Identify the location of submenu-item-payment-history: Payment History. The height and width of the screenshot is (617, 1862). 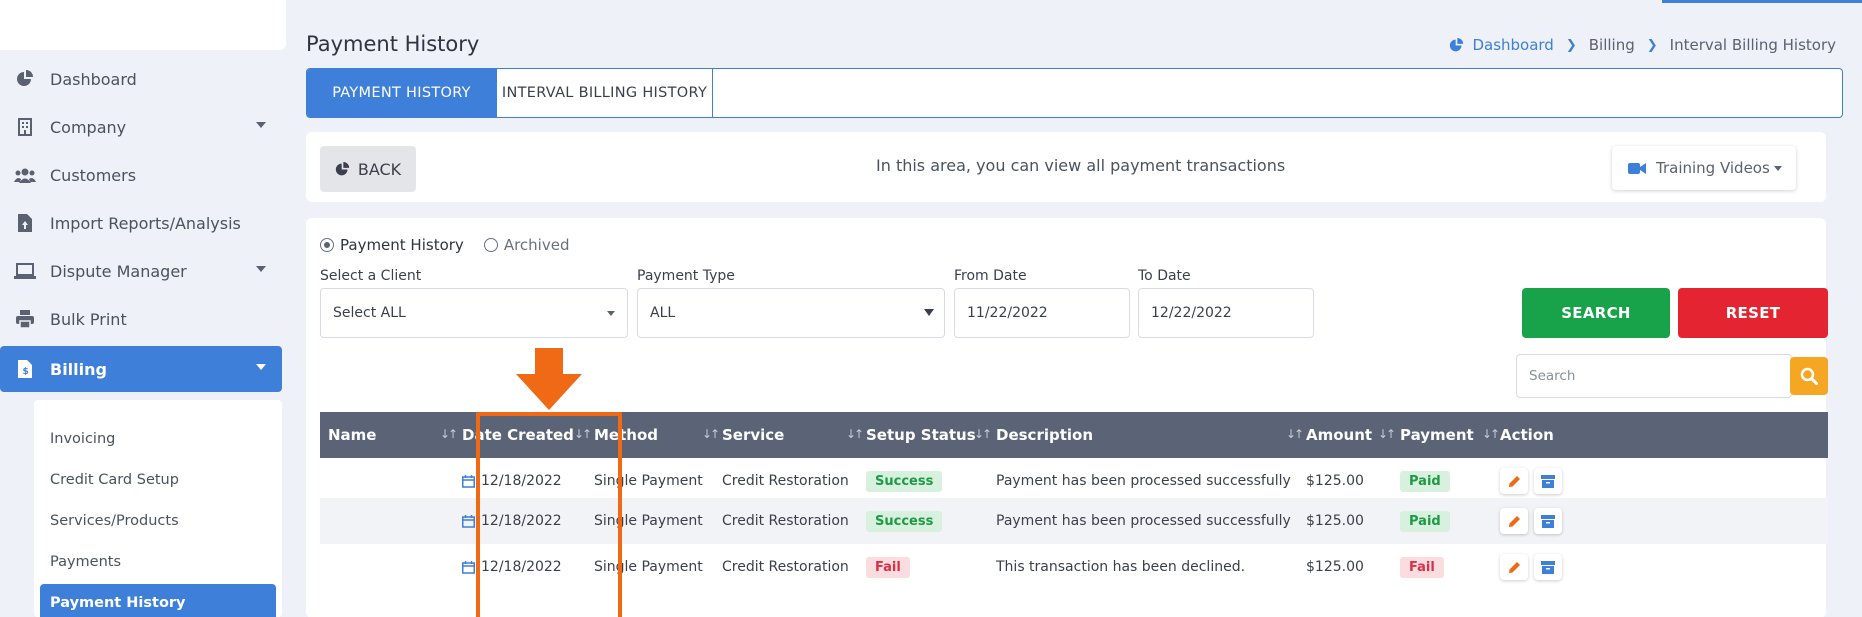
(158, 600).